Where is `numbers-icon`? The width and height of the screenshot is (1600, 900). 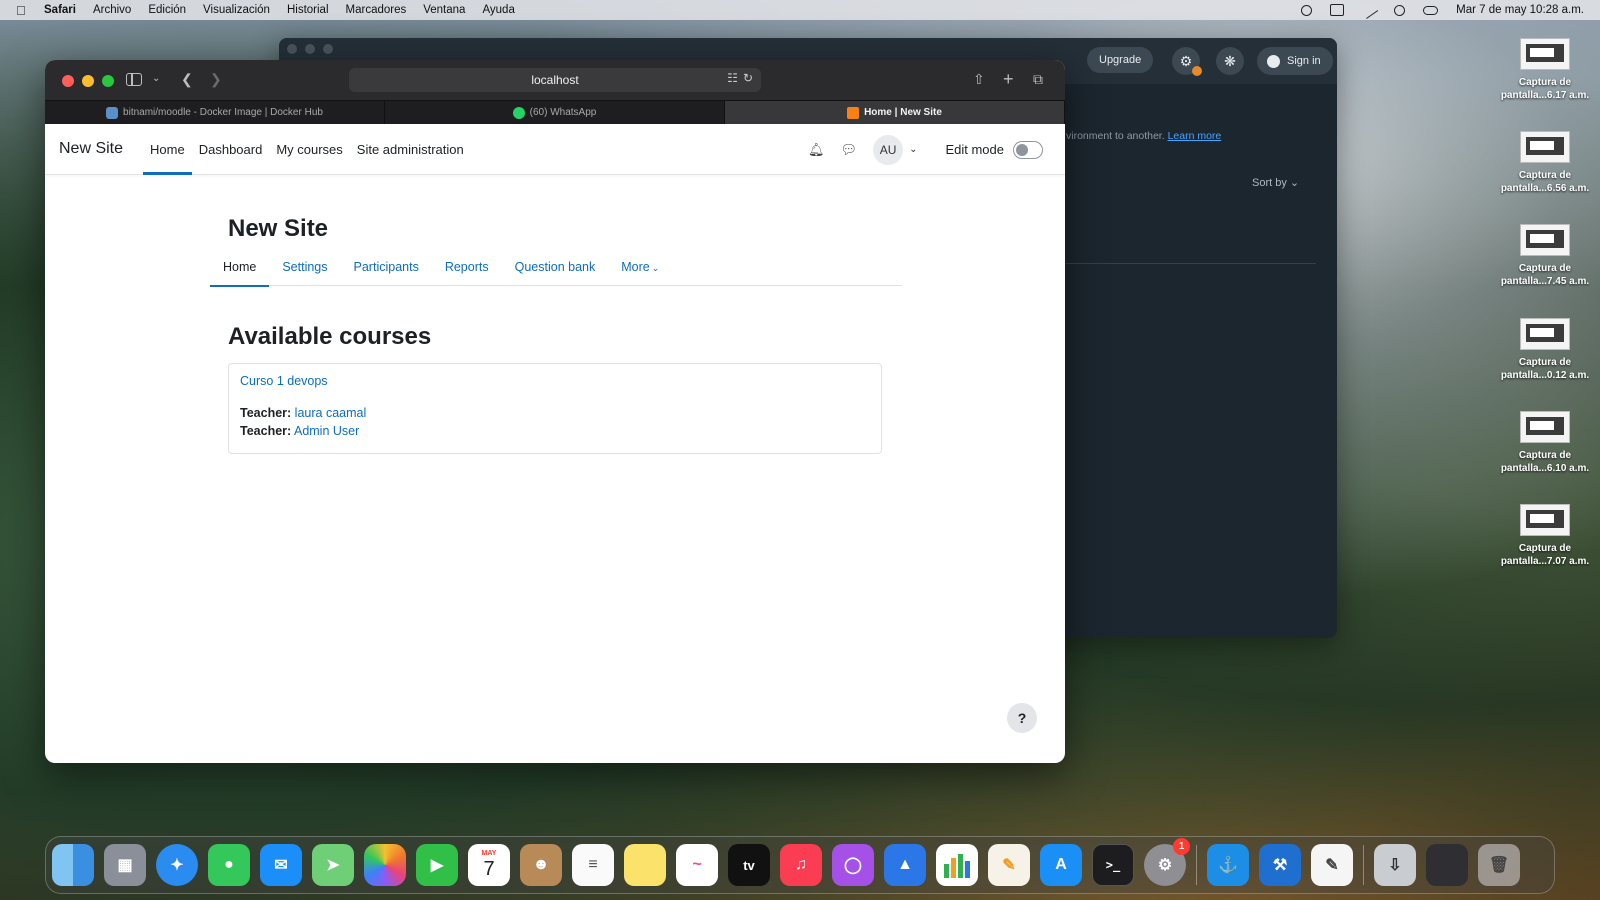 numbers-icon is located at coordinates (957, 865).